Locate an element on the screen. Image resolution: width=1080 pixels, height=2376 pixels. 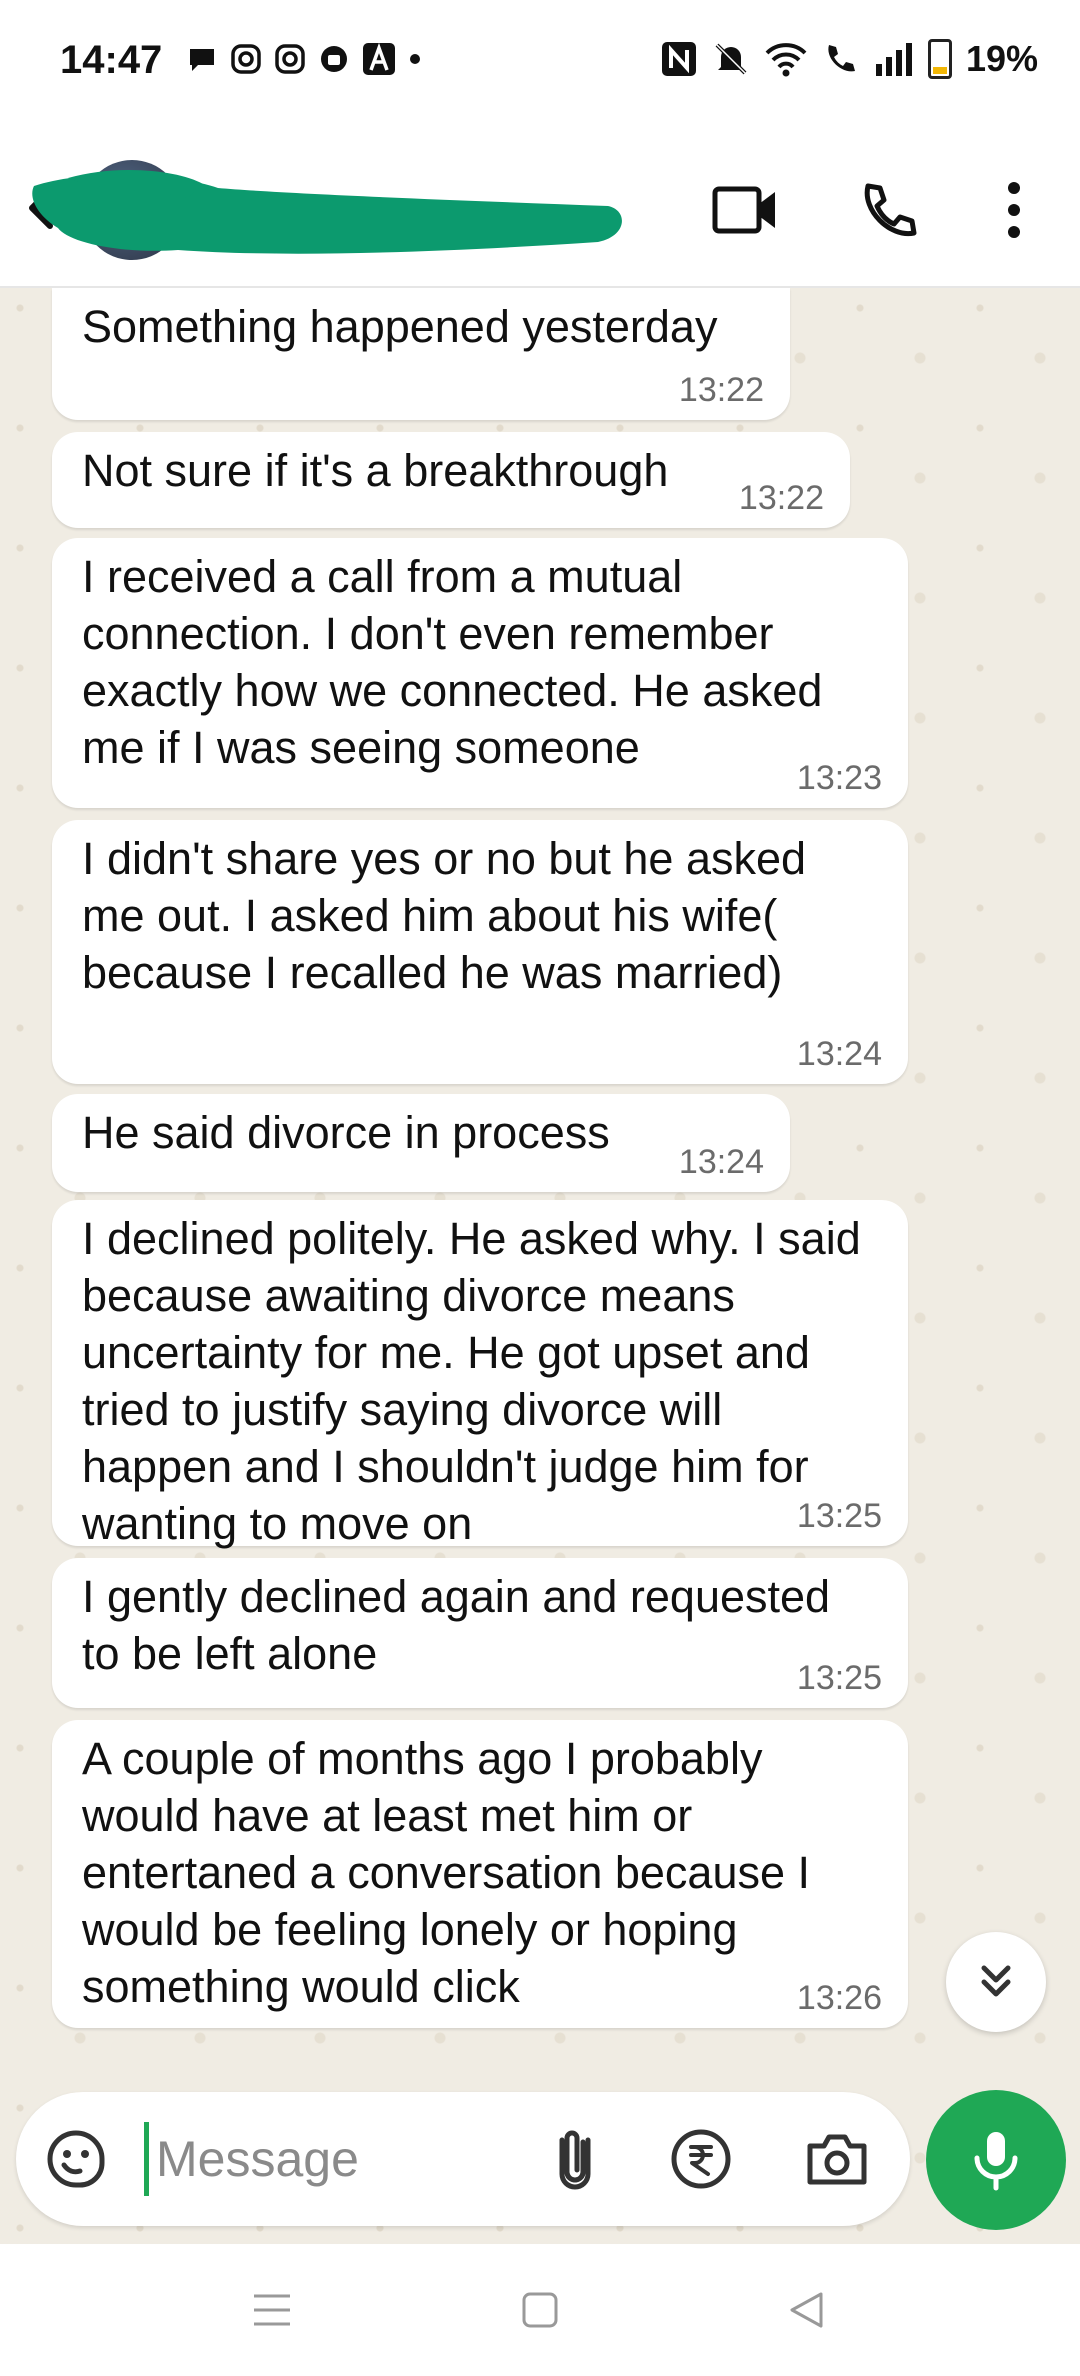
video-call-button is located at coordinates (745, 210).